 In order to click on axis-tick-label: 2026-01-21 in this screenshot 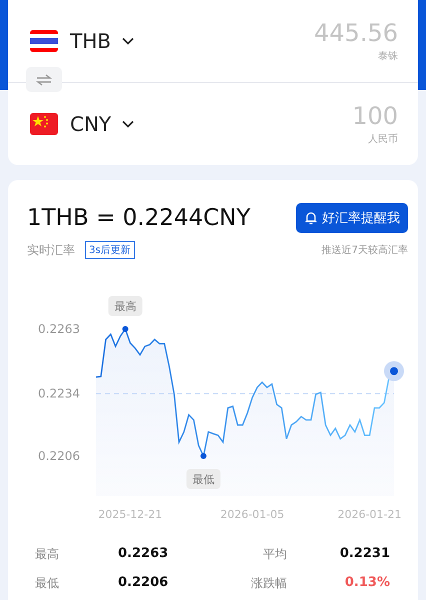, I will do `click(370, 514)`.